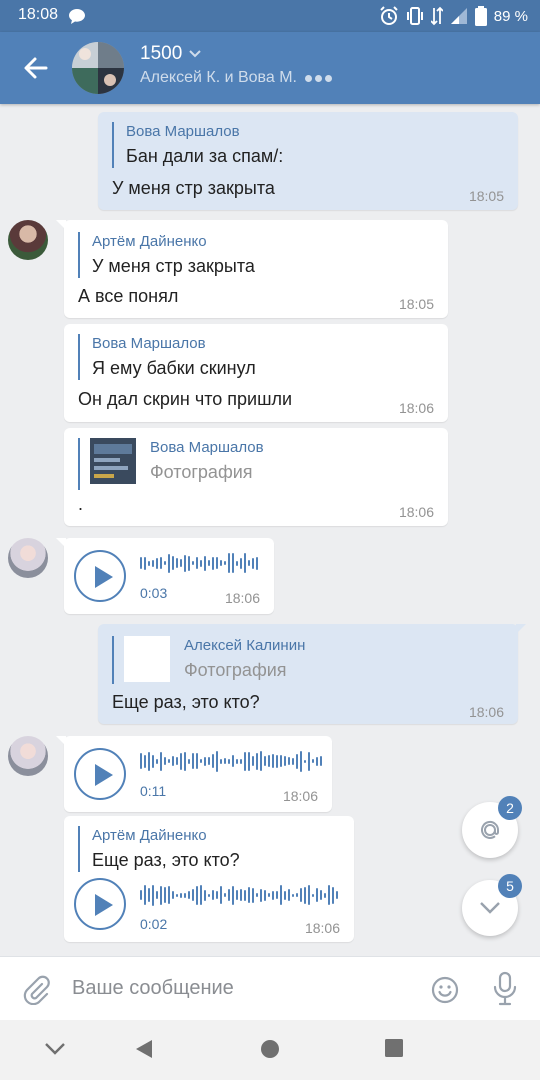 This screenshot has width=540, height=1080. What do you see at coordinates (445, 990) in the screenshot?
I see `emoji-icon` at bounding box center [445, 990].